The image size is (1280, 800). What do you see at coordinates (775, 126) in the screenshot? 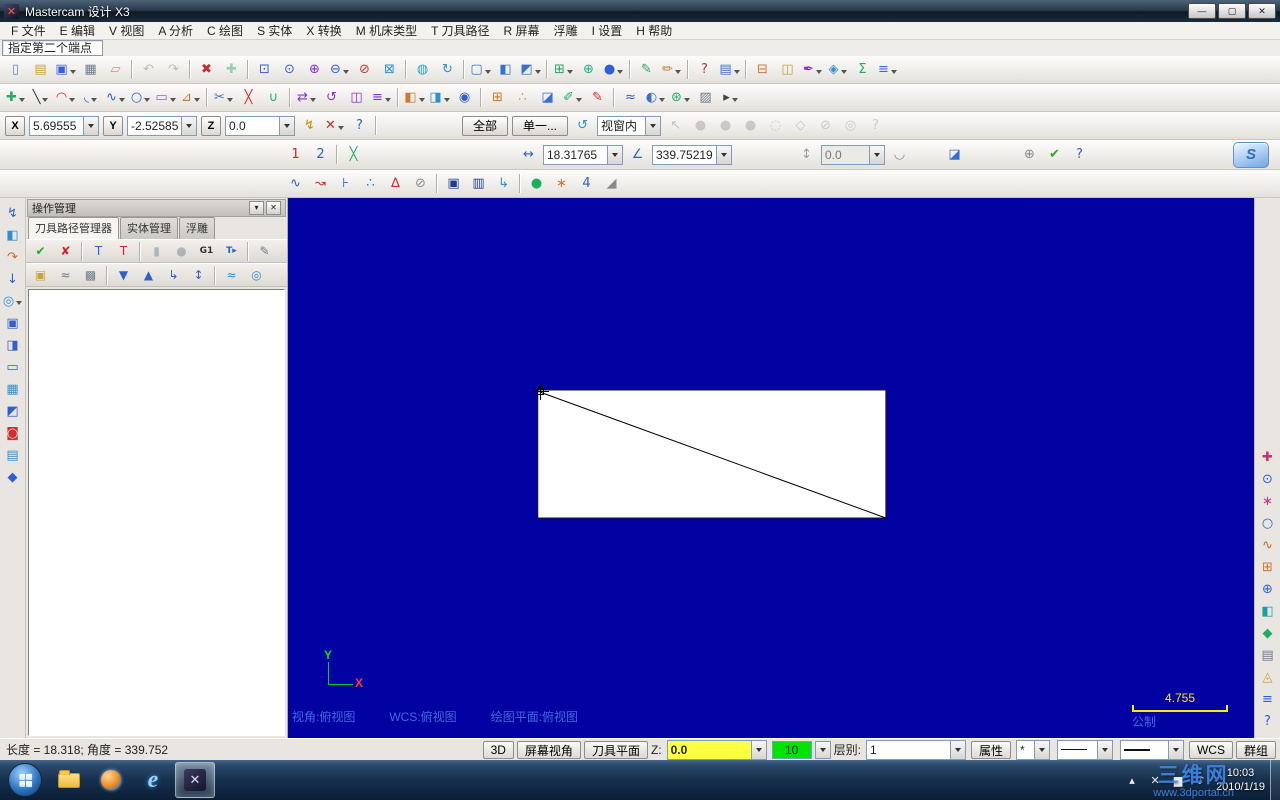
I see `select-chain-icon: ◌` at bounding box center [775, 126].